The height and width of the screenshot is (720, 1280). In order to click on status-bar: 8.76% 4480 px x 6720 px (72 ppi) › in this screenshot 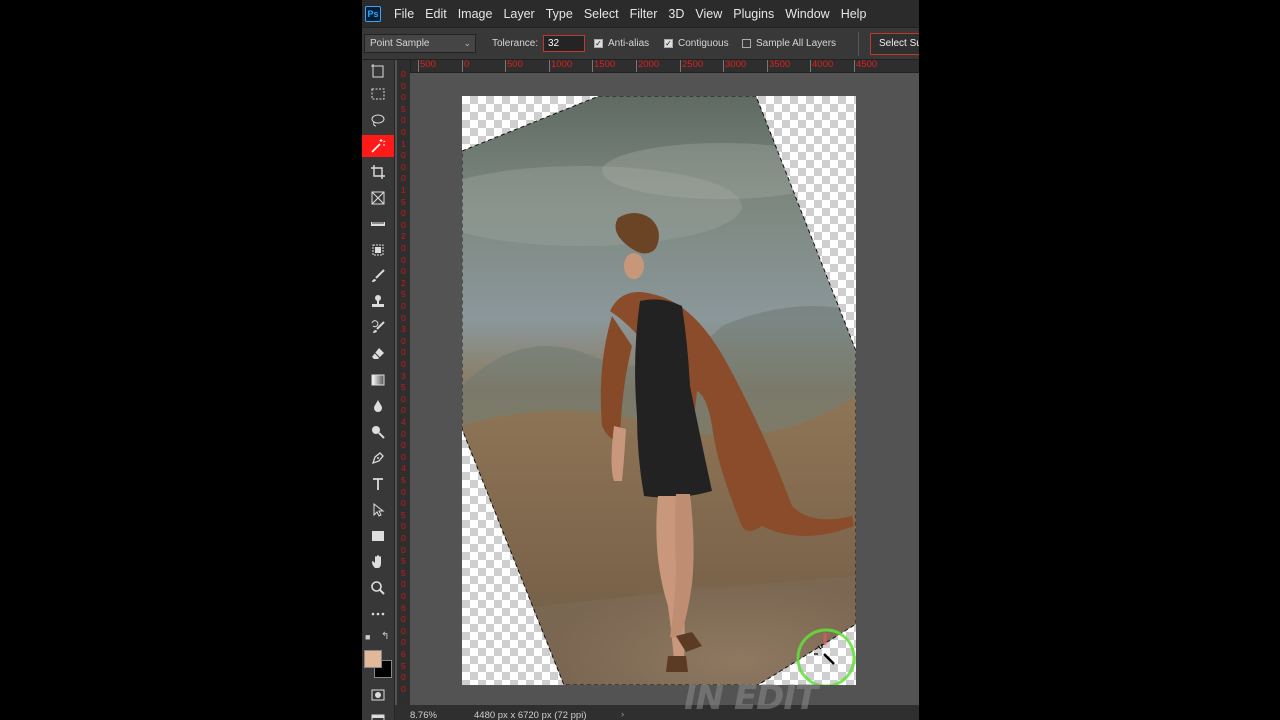, I will do `click(657, 712)`.